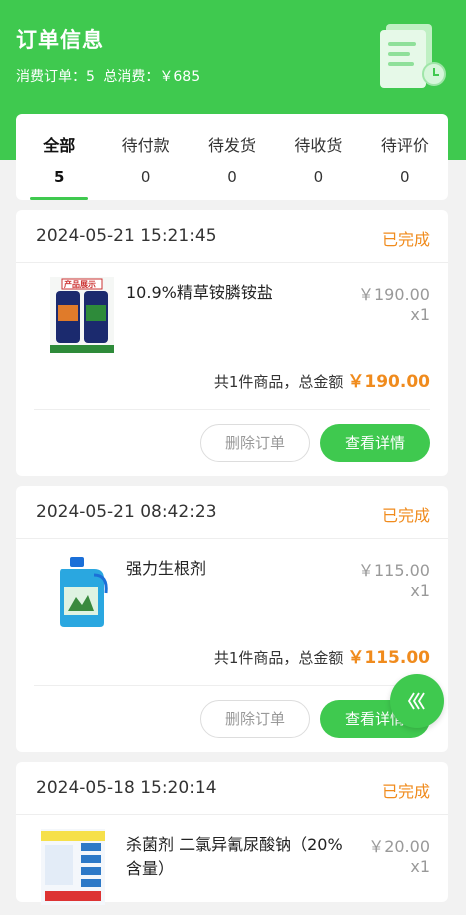  I want to click on order-total: 共1件商品，总金额 ￥115.00, so click(232, 662).